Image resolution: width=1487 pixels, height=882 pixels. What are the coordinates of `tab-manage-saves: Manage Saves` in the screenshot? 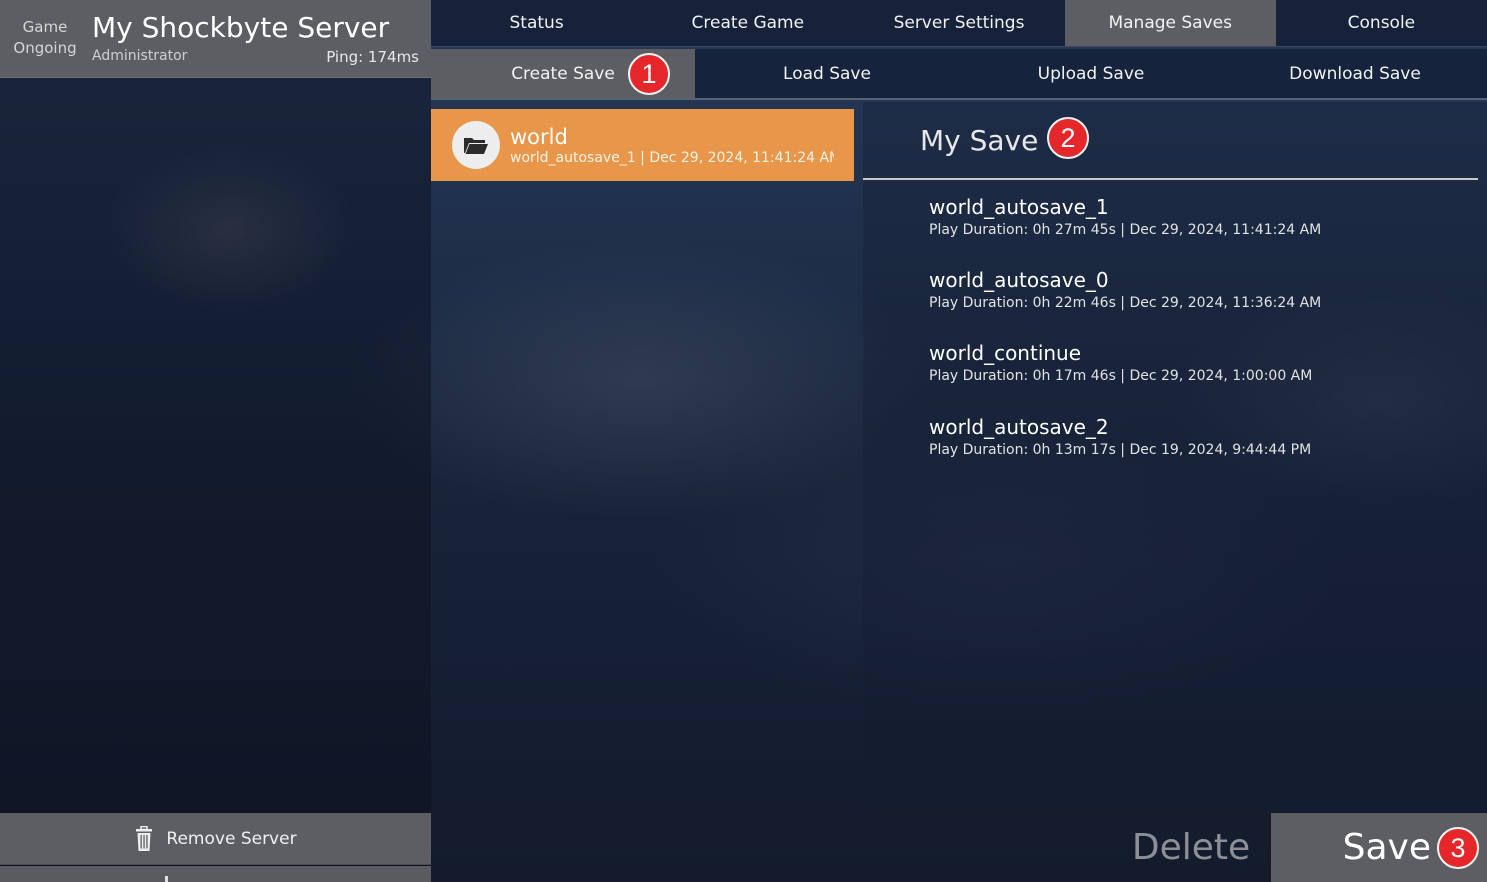 It's located at (1170, 23).